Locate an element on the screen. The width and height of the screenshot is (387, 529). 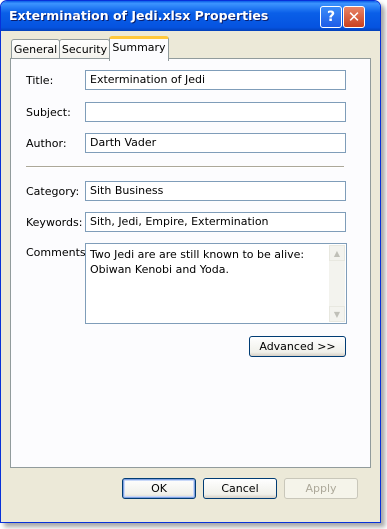
tab-summary: Summary is located at coordinates (139, 48).